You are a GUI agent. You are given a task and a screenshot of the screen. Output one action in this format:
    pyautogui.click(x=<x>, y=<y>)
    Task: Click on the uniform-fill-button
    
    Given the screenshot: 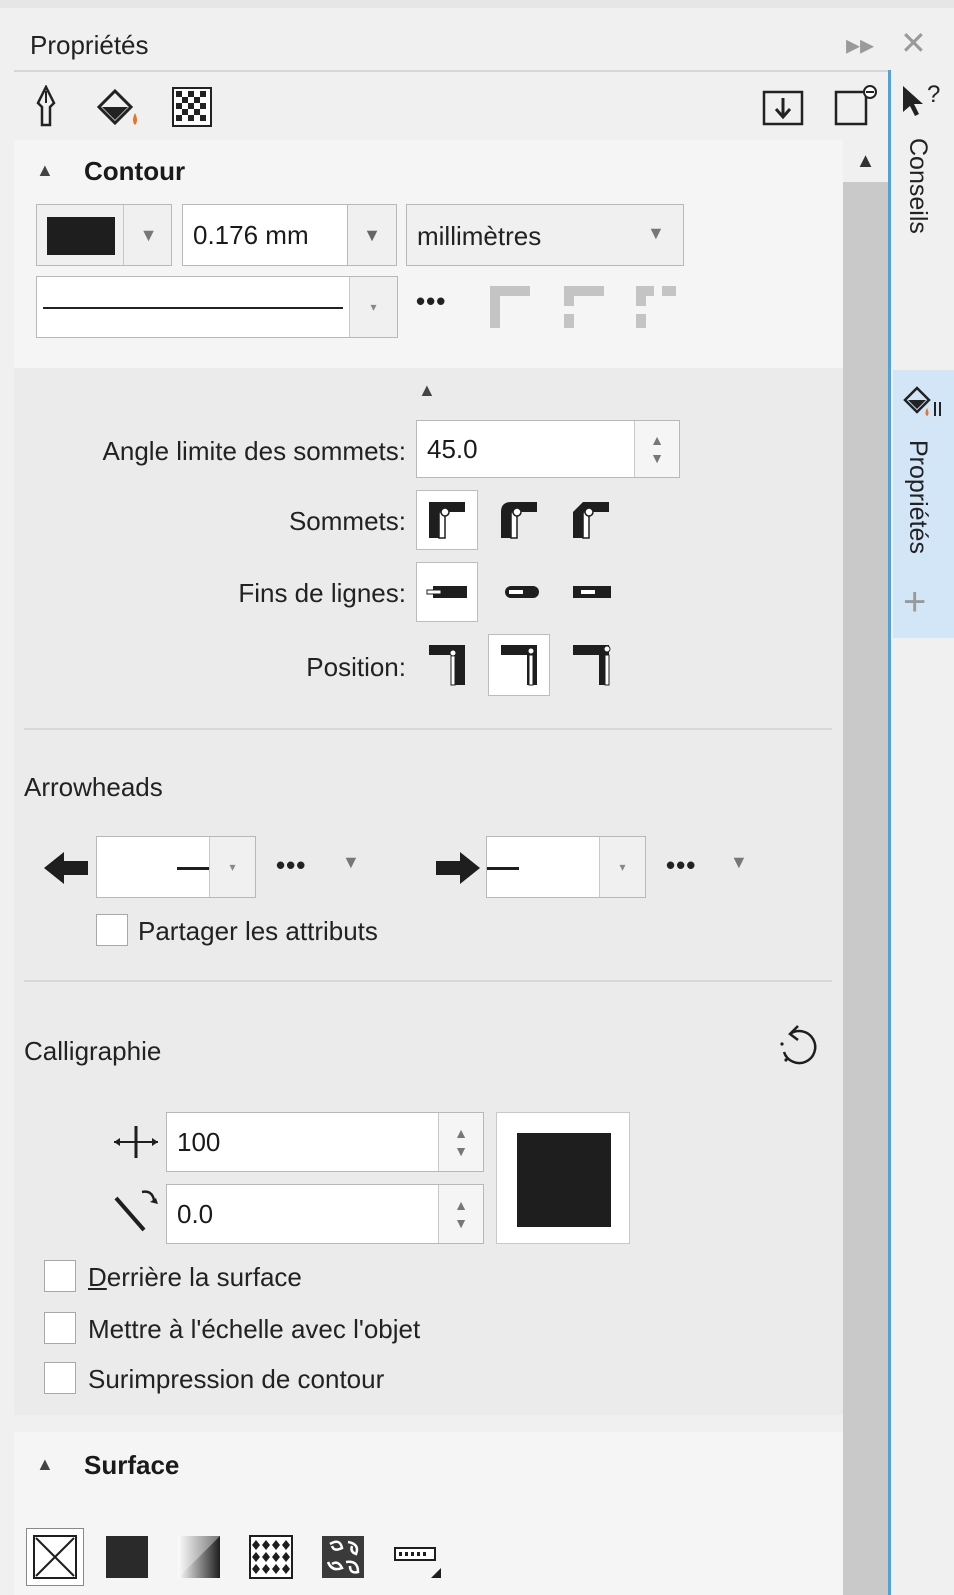 What is the action you would take?
    pyautogui.click(x=127, y=1557)
    